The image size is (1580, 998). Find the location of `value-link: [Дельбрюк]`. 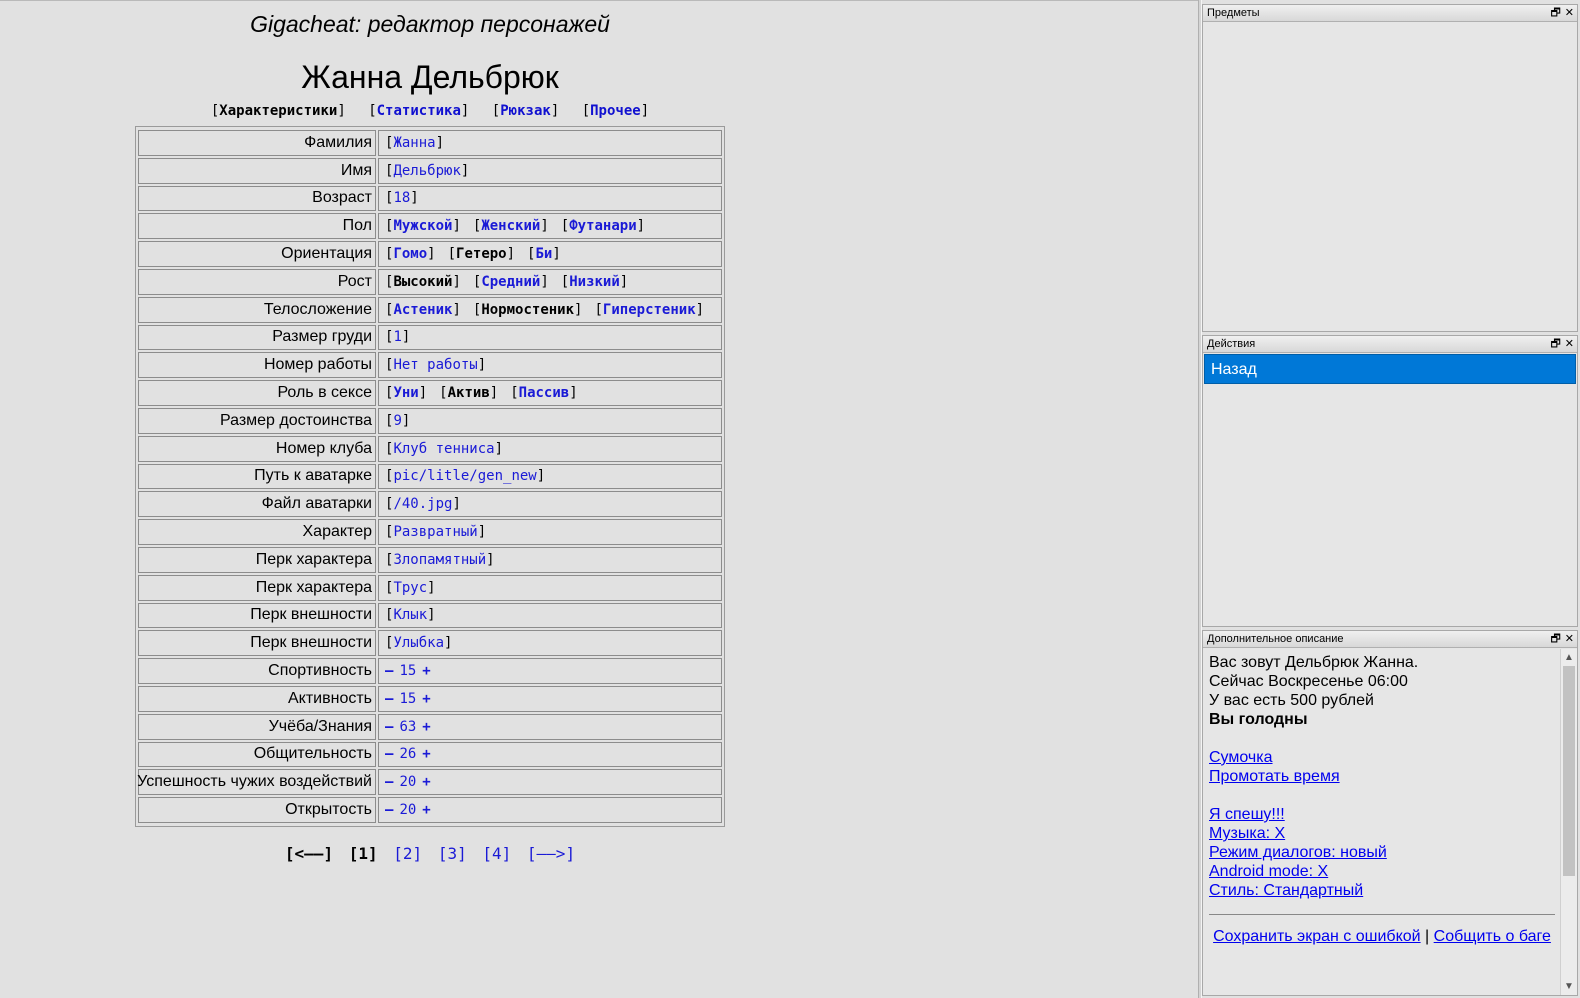

value-link: [Дельбрюк] is located at coordinates (427, 171).